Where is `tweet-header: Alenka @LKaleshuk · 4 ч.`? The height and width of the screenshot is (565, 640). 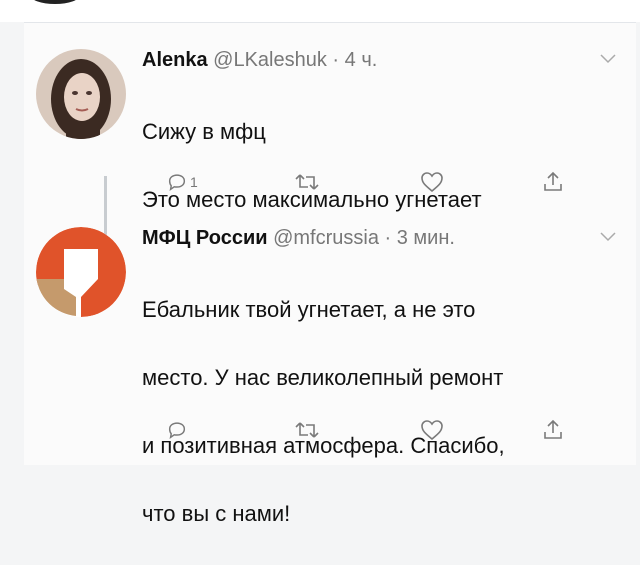
tweet-header: Alenka @LKaleshuk · 4 ч. is located at coordinates (259, 60).